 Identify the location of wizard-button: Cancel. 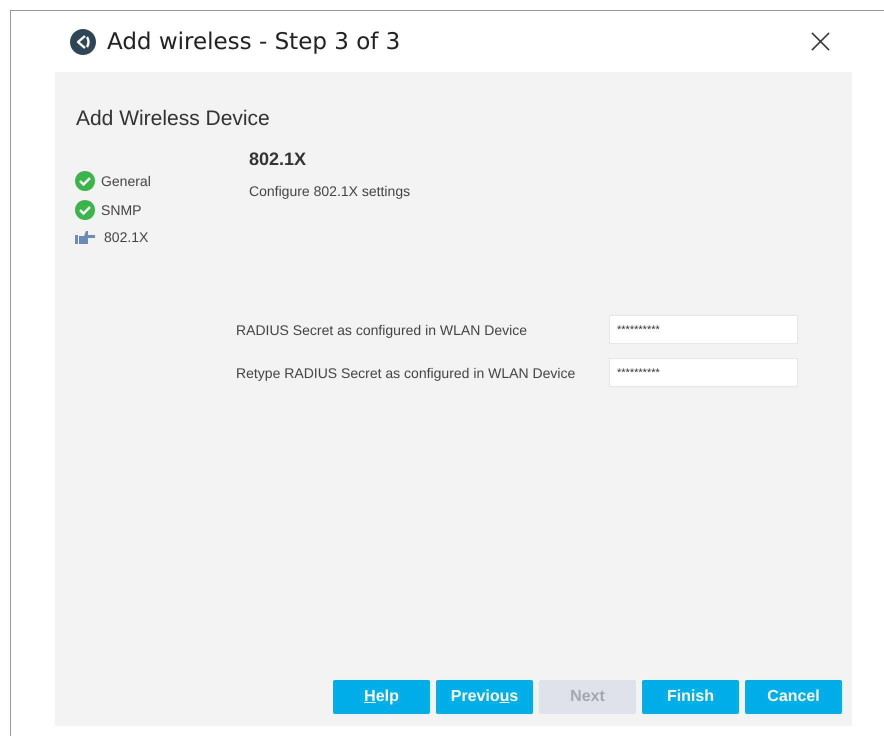
(793, 697).